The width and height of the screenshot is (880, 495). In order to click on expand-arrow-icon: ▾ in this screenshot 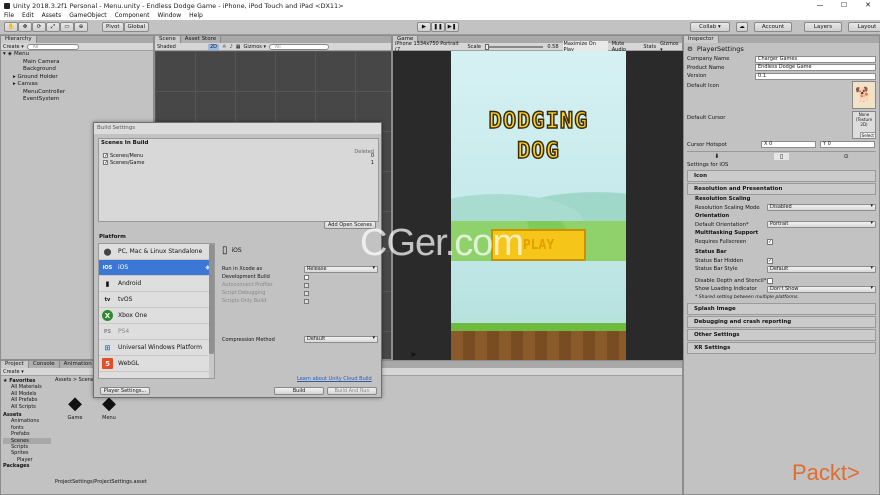, I will do `click(4, 55)`.